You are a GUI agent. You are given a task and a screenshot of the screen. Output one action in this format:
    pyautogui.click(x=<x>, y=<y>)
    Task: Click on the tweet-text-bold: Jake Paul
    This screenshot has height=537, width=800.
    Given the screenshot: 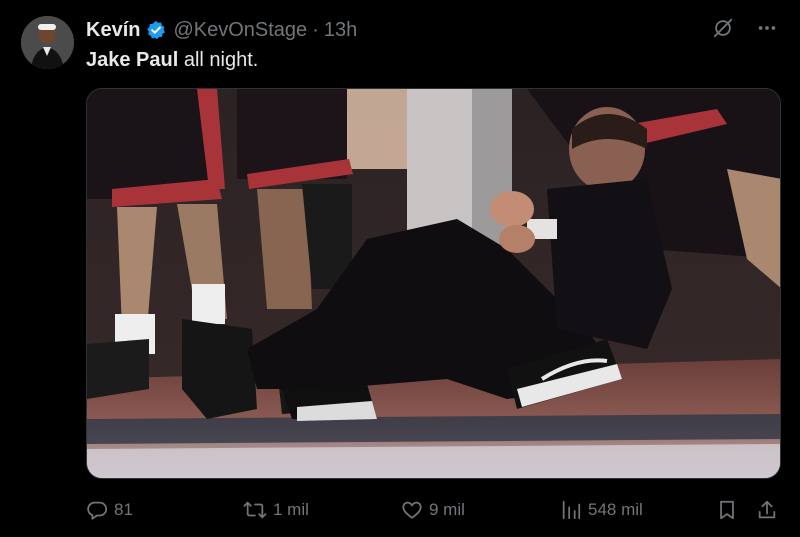 What is the action you would take?
    pyautogui.click(x=132, y=60)
    